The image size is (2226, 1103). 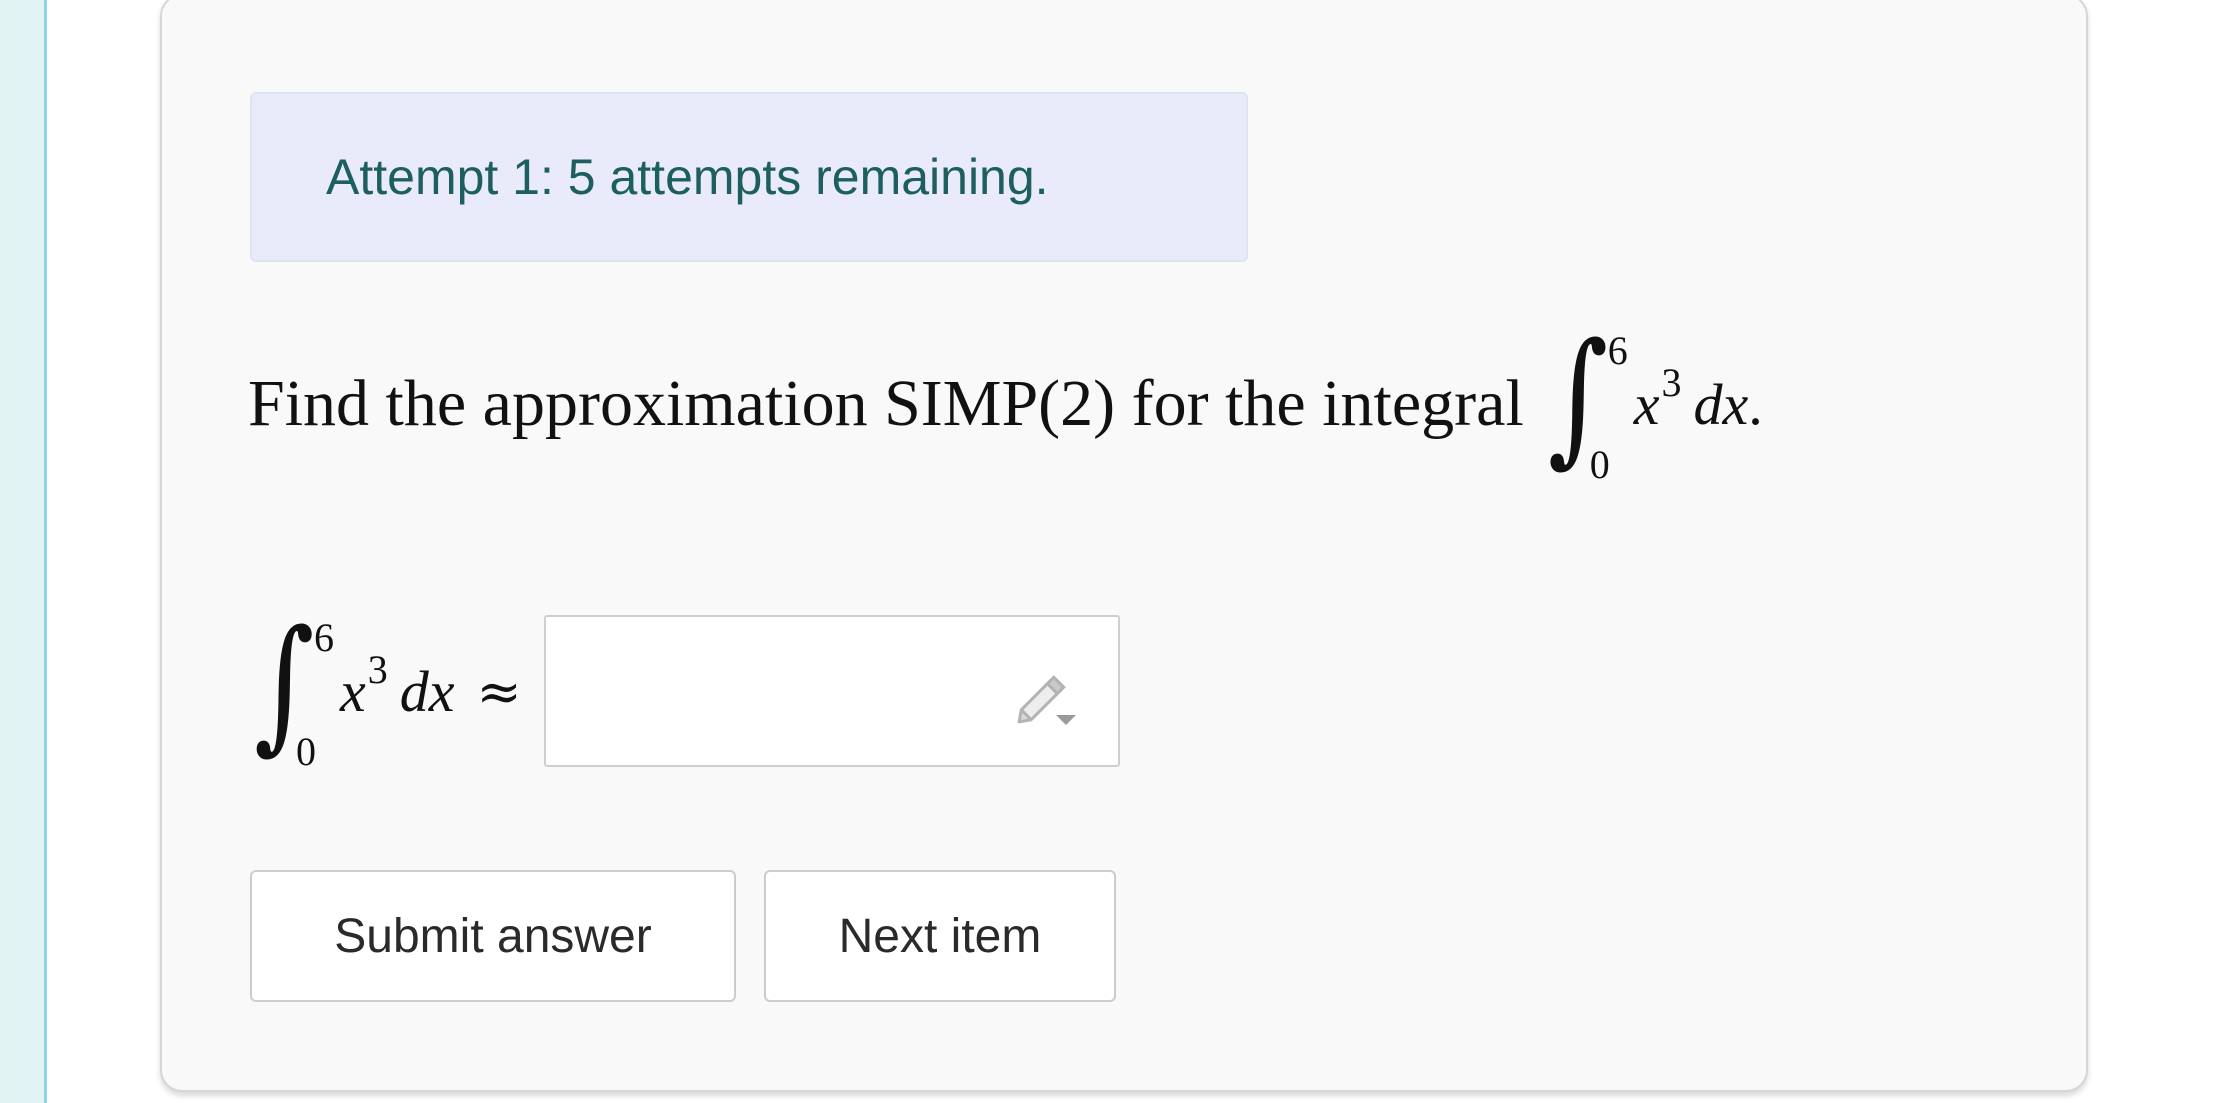 I want to click on left-side-strip, so click(x=23, y=551).